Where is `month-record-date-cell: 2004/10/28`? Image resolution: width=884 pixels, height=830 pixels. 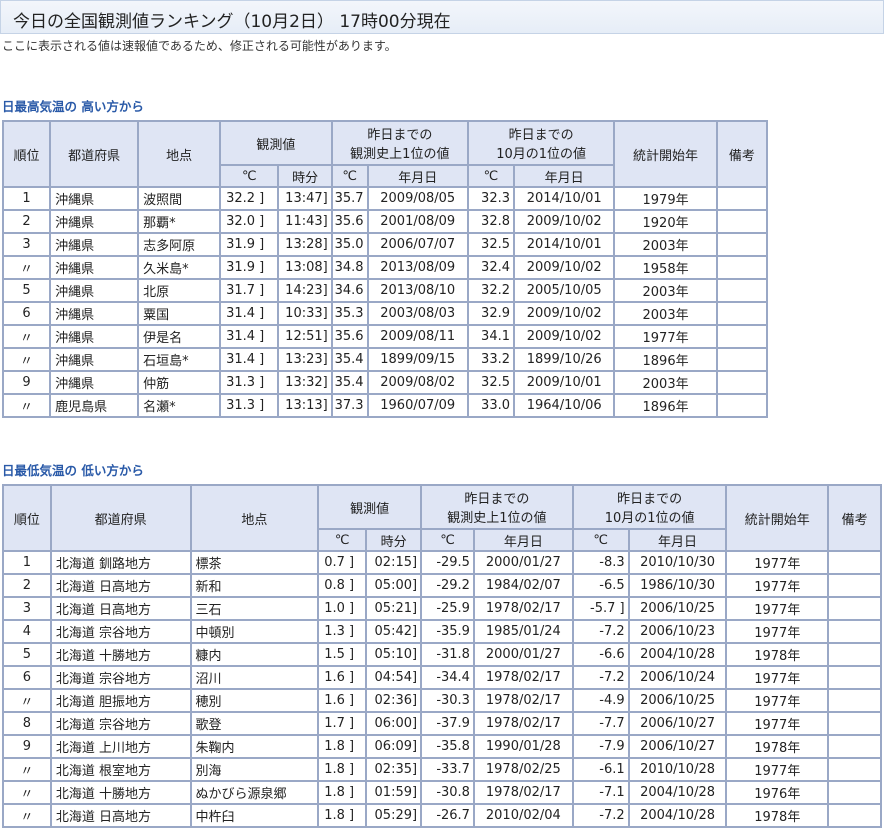
month-record-date-cell: 2004/10/28 is located at coordinates (677, 792).